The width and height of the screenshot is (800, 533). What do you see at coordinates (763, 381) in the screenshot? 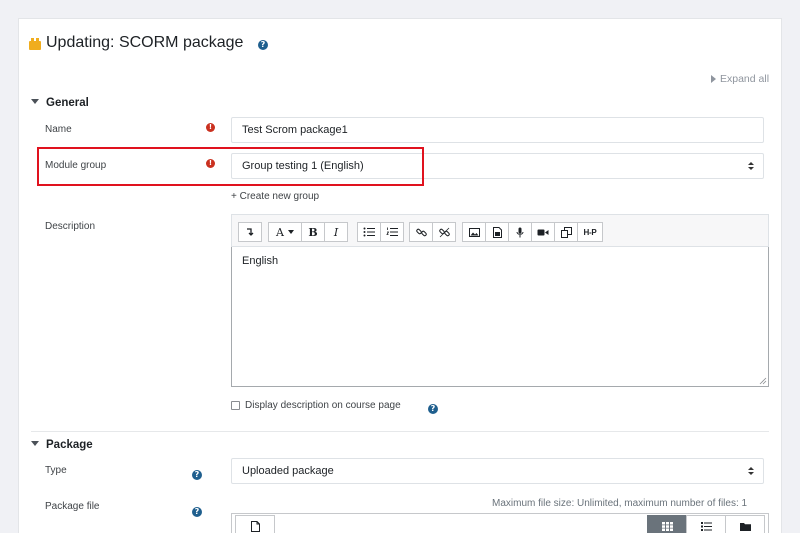
I see `resize-handle-icon` at bounding box center [763, 381].